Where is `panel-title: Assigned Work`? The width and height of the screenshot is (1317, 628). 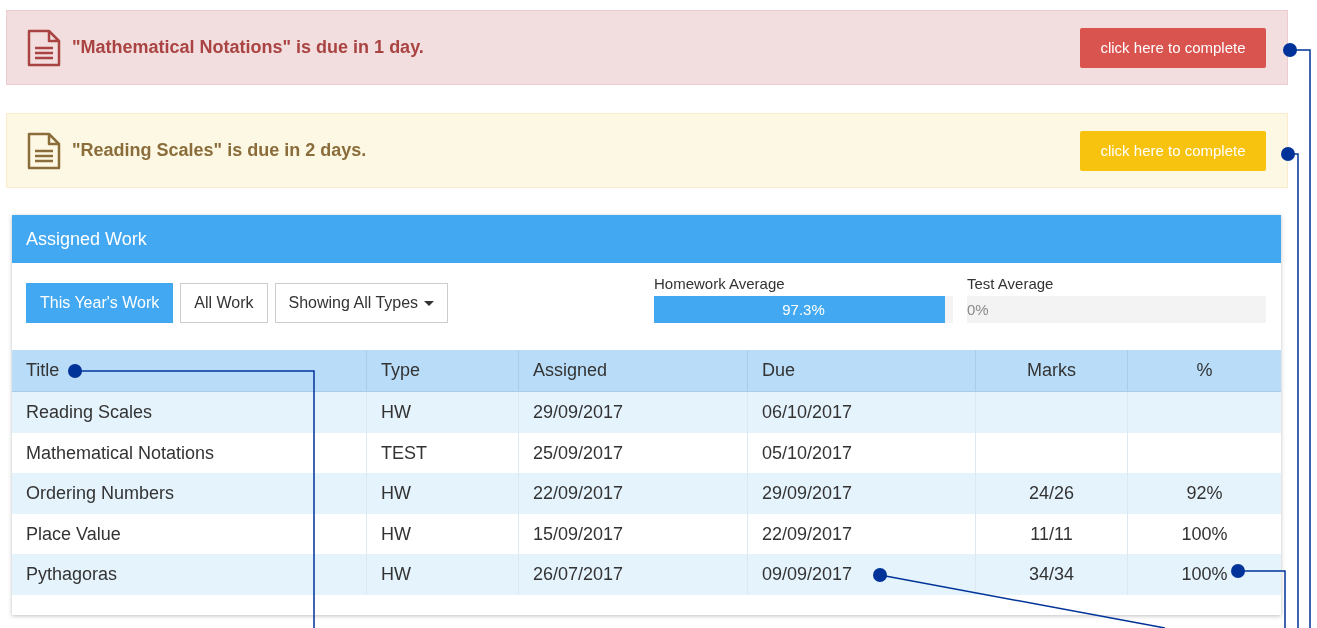 panel-title: Assigned Work is located at coordinates (646, 239).